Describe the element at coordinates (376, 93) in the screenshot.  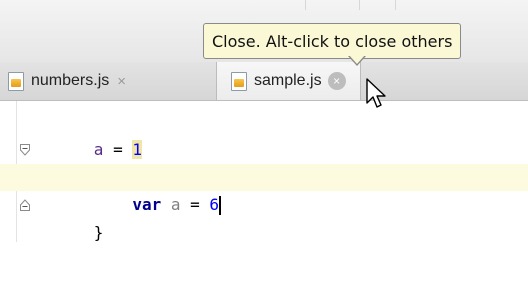
I see `mouse-pointer-icon` at that location.